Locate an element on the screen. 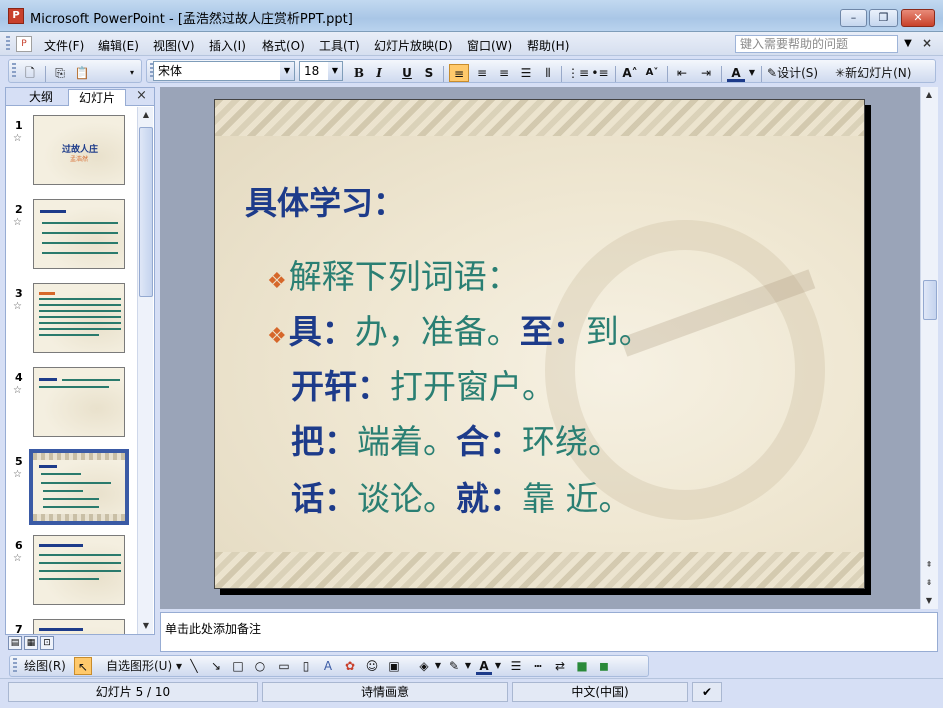  notes-pane: 单击此处添加备注 is located at coordinates (549, 632).